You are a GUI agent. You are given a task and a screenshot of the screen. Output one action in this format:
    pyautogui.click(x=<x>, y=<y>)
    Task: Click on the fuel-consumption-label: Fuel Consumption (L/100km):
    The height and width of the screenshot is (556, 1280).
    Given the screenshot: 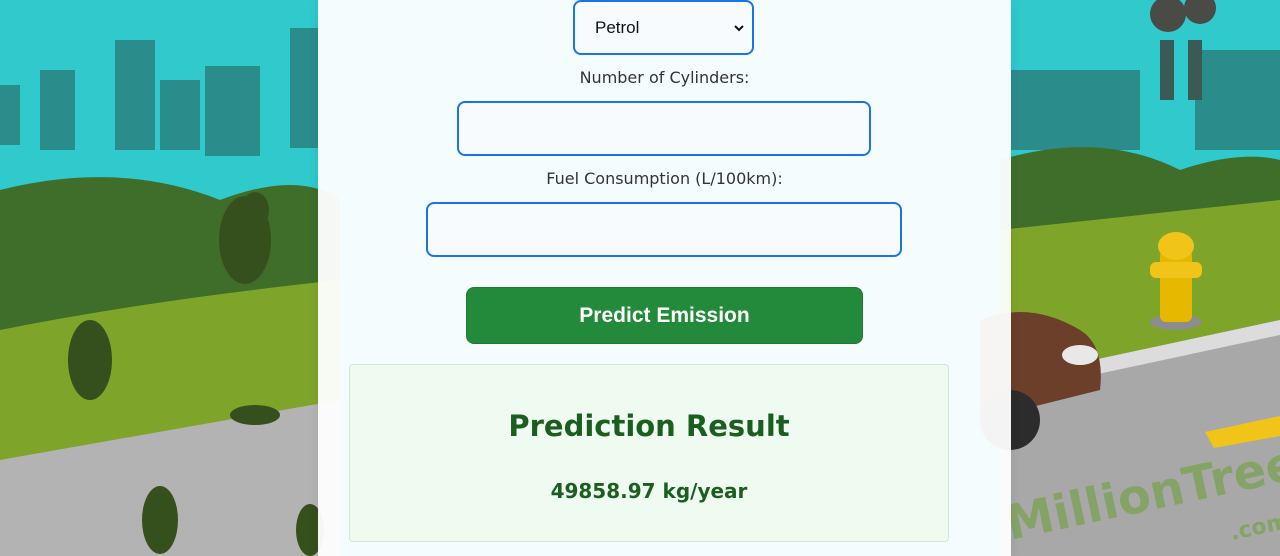 What is the action you would take?
    pyautogui.click(x=664, y=178)
    